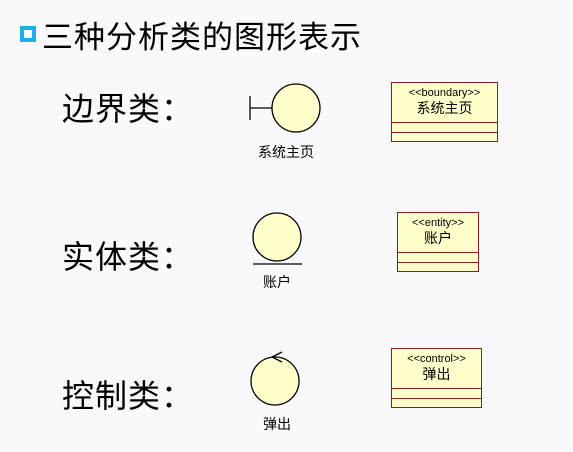 Image resolution: width=573 pixels, height=452 pixels. Describe the element at coordinates (286, 153) in the screenshot. I see `boundary-icon-label: 系统主页` at that location.